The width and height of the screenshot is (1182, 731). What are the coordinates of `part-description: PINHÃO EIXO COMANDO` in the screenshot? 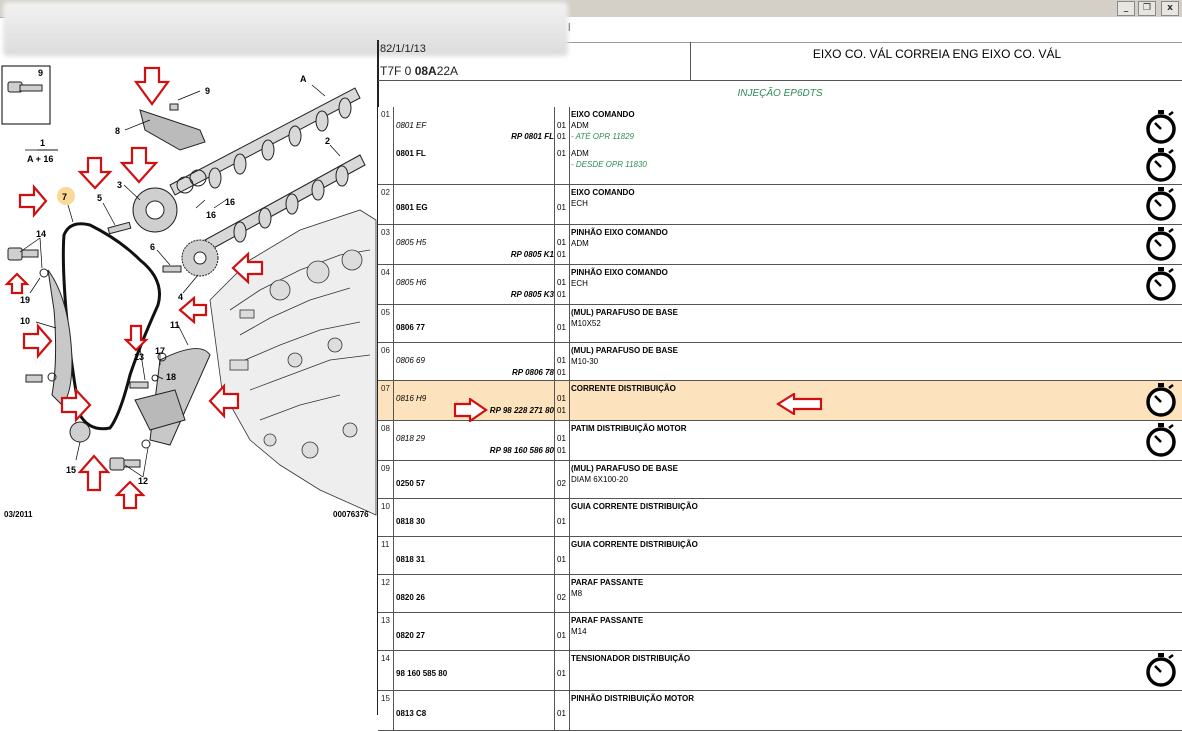 It's located at (619, 272).